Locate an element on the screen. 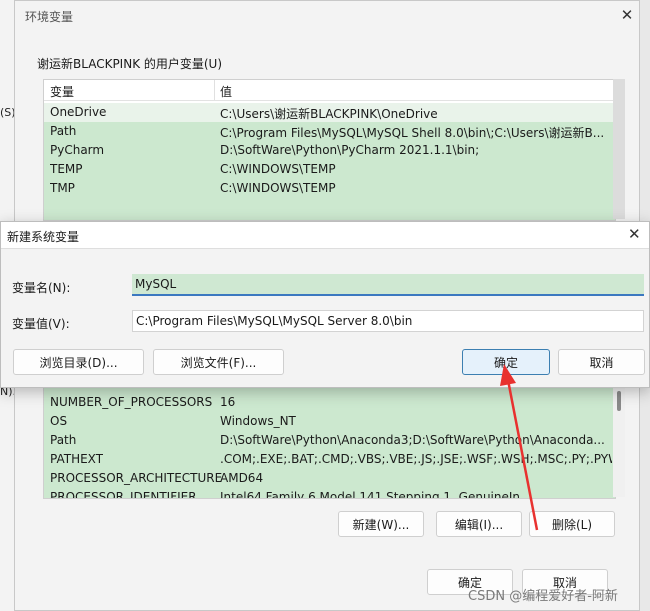 The width and height of the screenshot is (650, 611). annotation-arrow-icon is located at coordinates (519, 447).